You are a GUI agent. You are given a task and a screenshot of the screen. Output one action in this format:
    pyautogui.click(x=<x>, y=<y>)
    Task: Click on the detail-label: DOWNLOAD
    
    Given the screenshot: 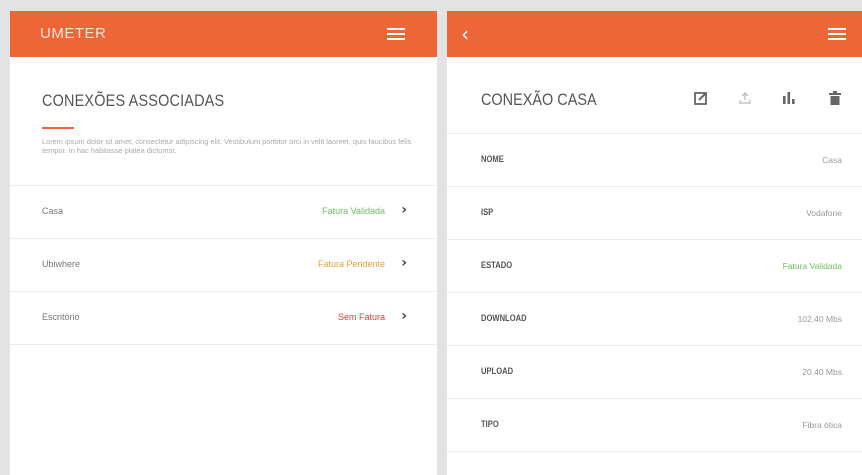 What is the action you would take?
    pyautogui.click(x=504, y=318)
    